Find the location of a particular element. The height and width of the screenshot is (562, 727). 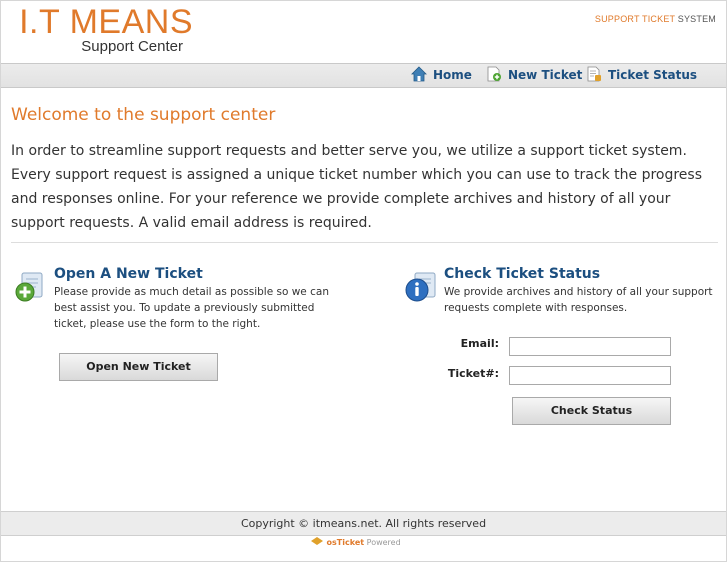

system-label-rest: SYSTEM is located at coordinates (695, 19).